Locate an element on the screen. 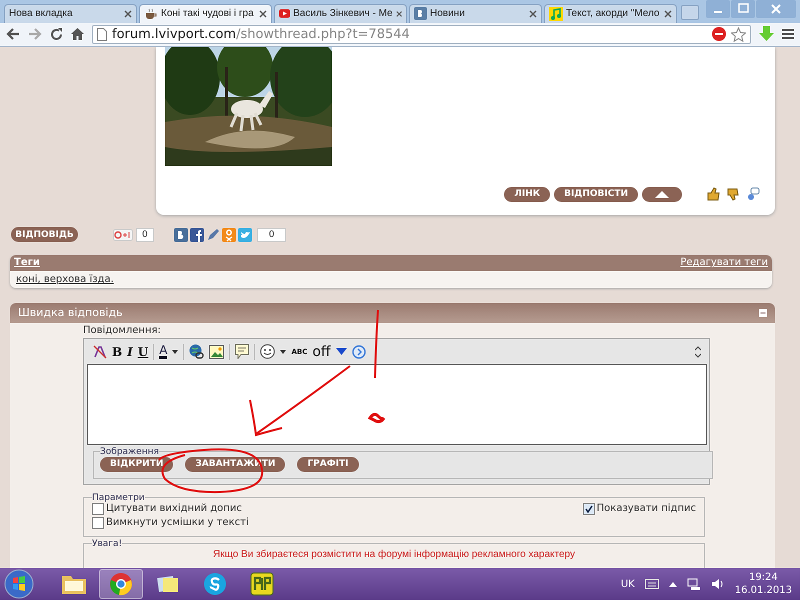  image-button: ВІДКРИТИ is located at coordinates (137, 464).